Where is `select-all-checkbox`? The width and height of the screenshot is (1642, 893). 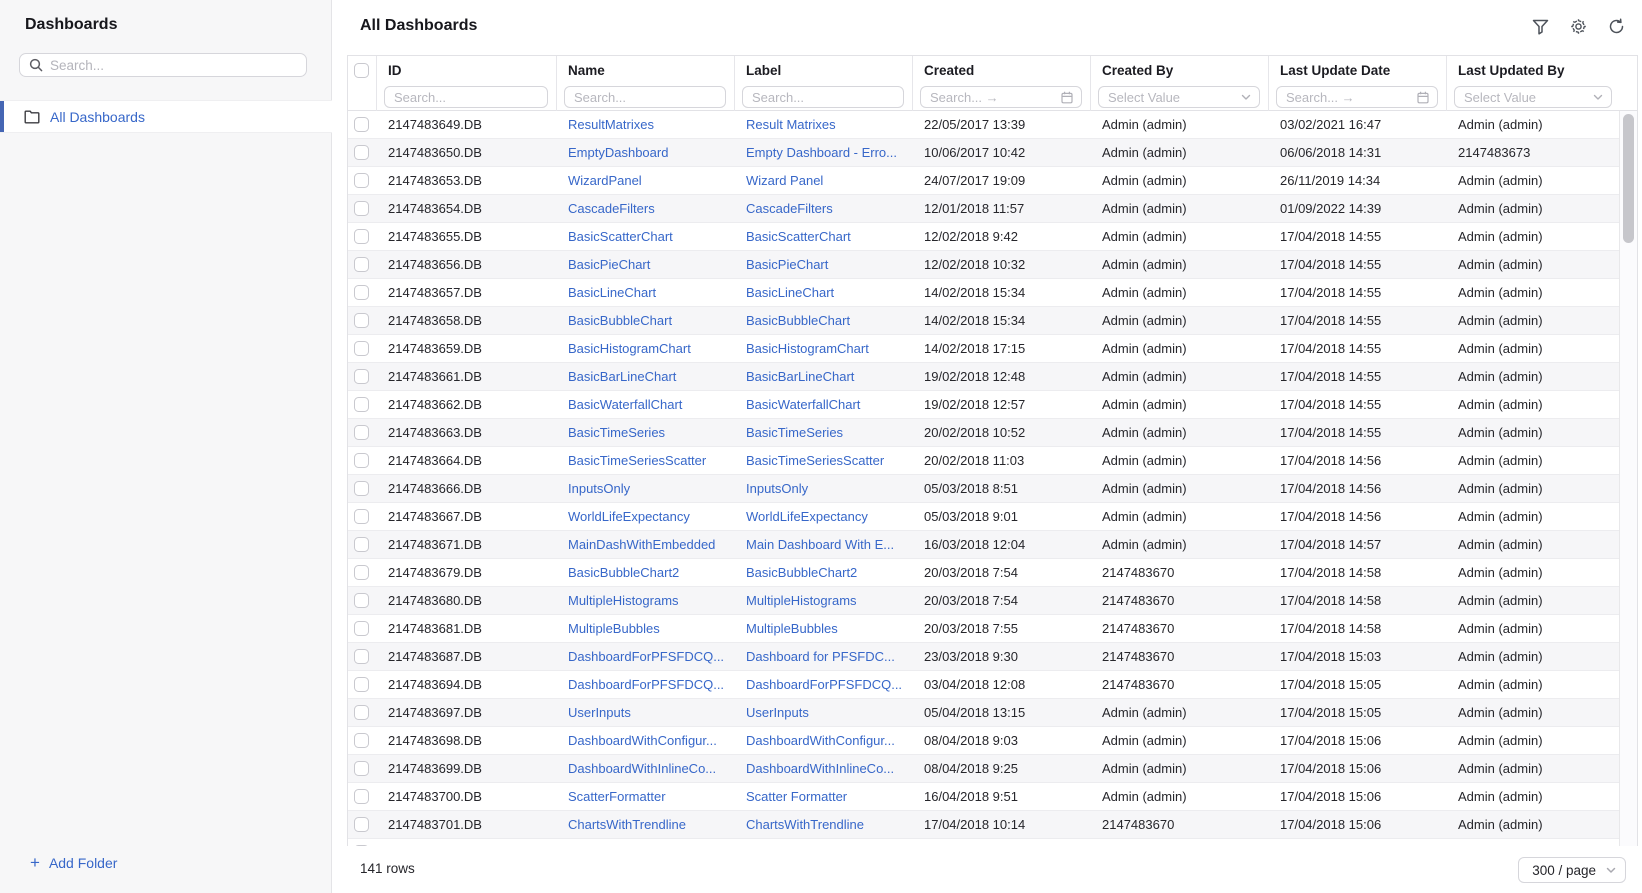 select-all-checkbox is located at coordinates (361, 70).